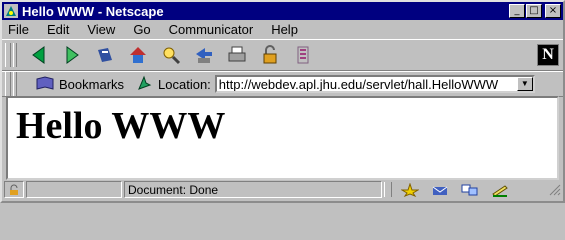 This screenshot has width=565, height=240. Describe the element at coordinates (253, 189) in the screenshot. I see `status-text: Document: Done` at that location.